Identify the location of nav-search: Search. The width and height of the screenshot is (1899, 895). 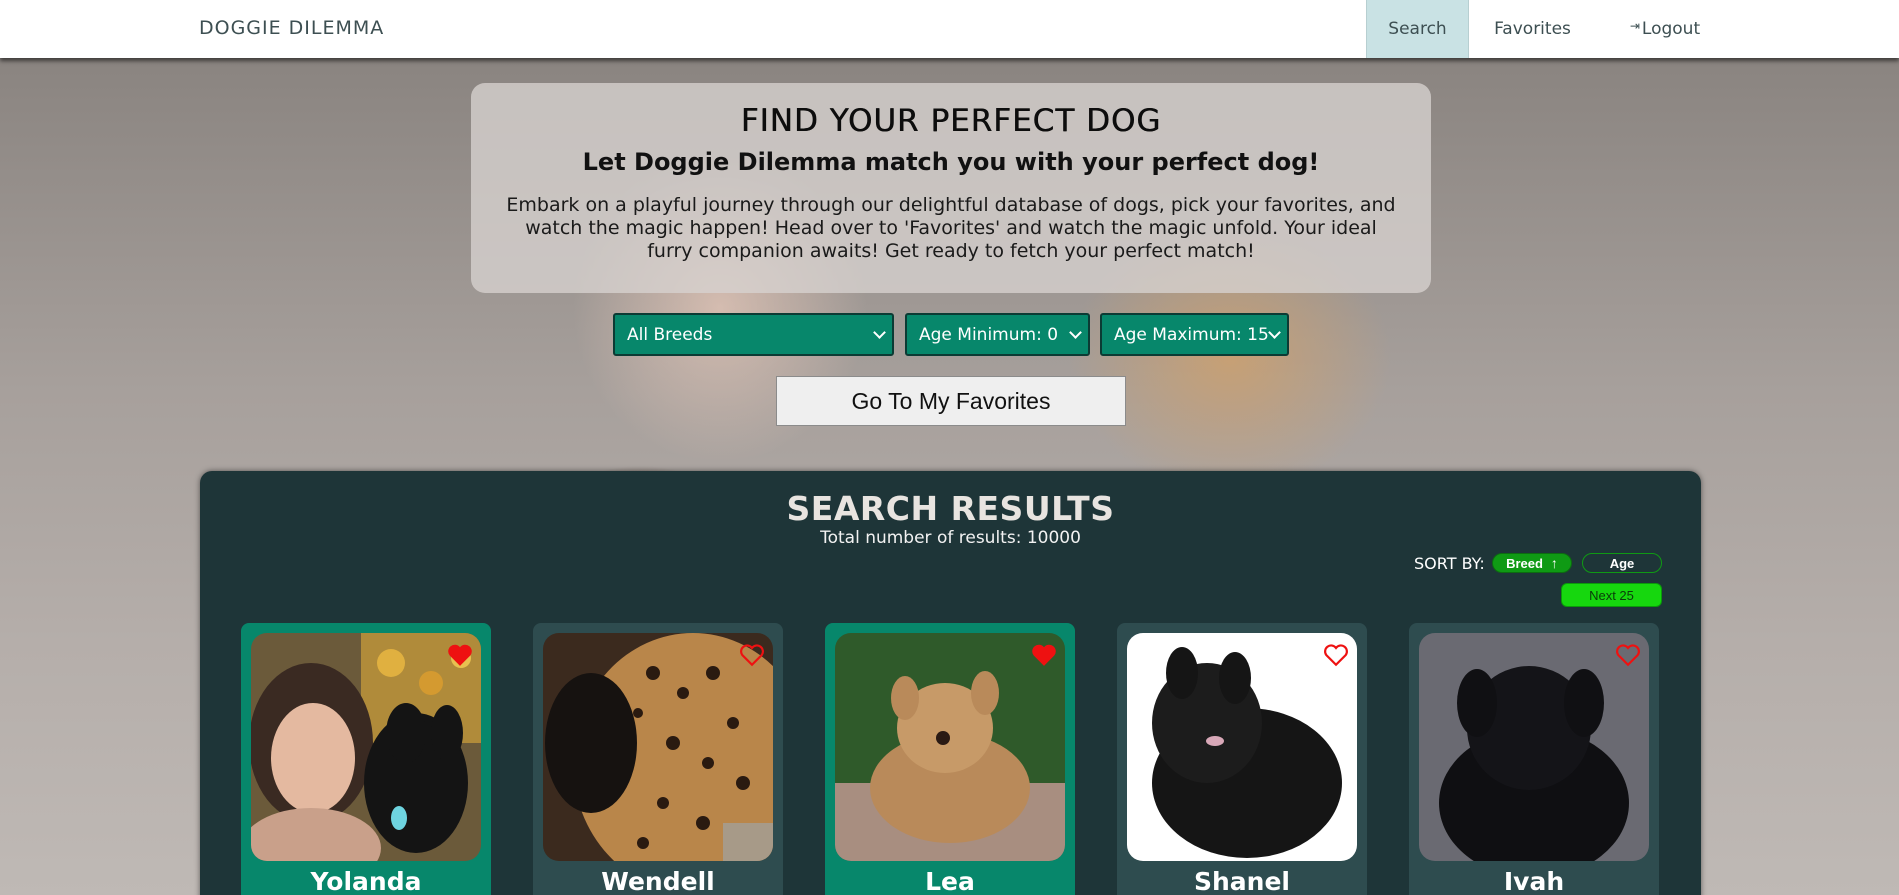
(1417, 29).